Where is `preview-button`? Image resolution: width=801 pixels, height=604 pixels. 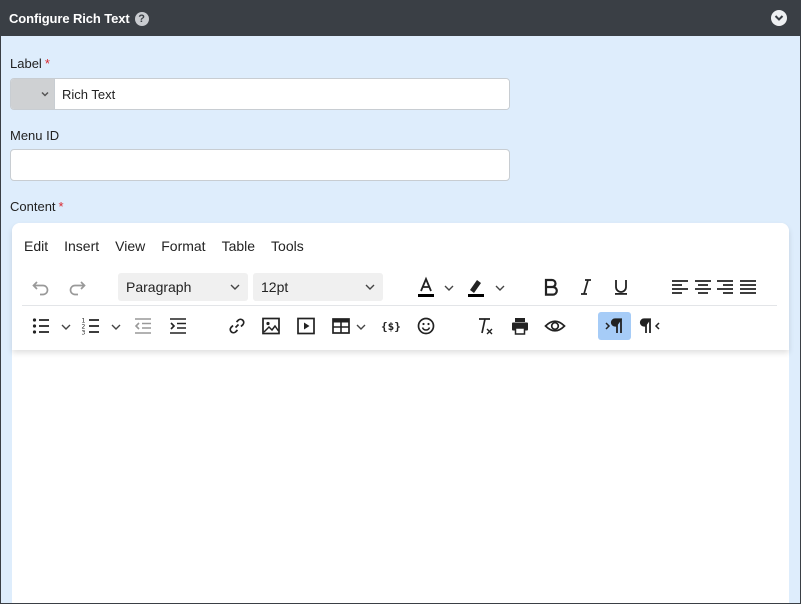
preview-button is located at coordinates (555, 326).